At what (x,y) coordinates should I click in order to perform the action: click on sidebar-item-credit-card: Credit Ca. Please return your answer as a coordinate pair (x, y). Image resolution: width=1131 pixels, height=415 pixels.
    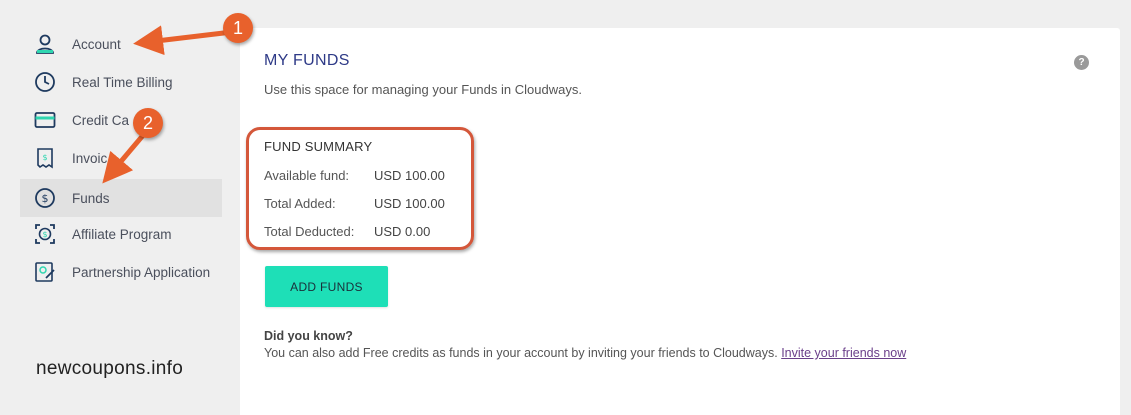
    Looking at the image, I should click on (121, 120).